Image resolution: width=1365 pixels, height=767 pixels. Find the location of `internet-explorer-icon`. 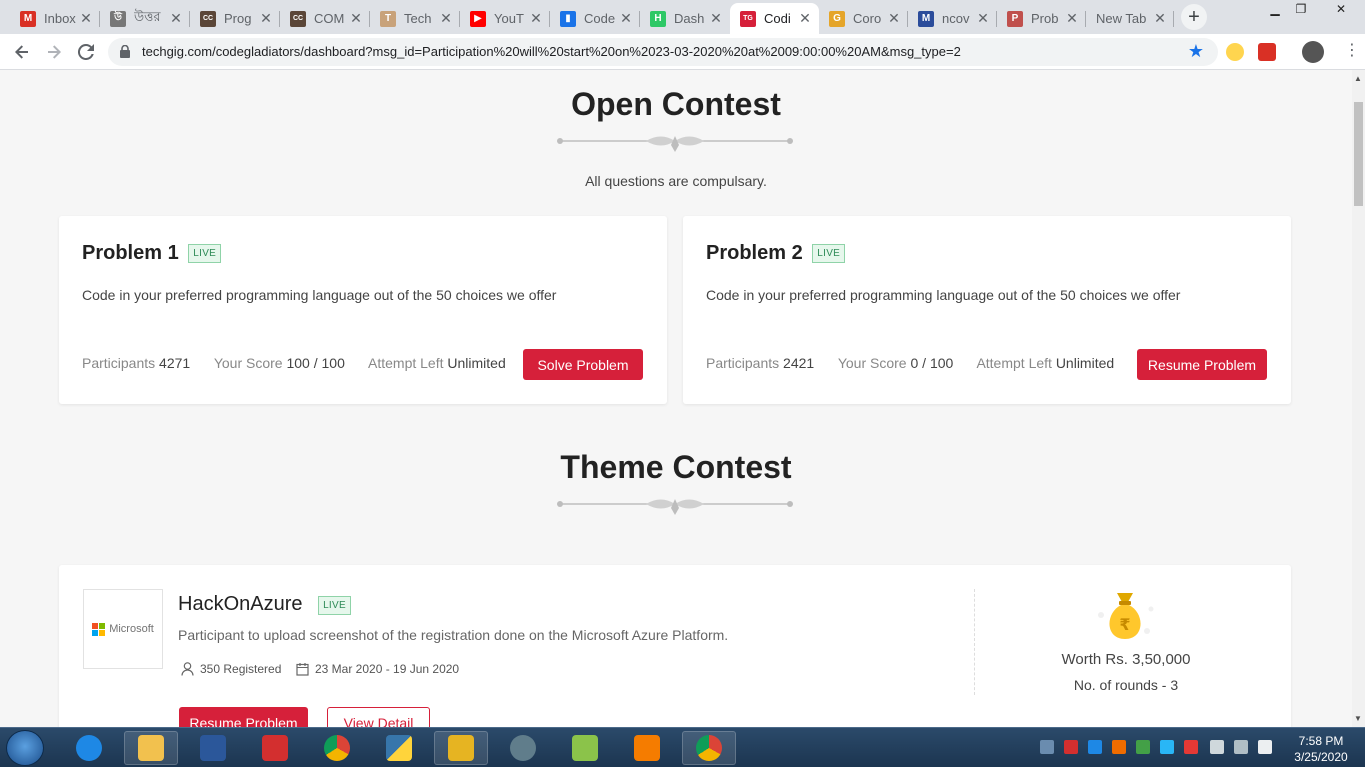

internet-explorer-icon is located at coordinates (89, 748).